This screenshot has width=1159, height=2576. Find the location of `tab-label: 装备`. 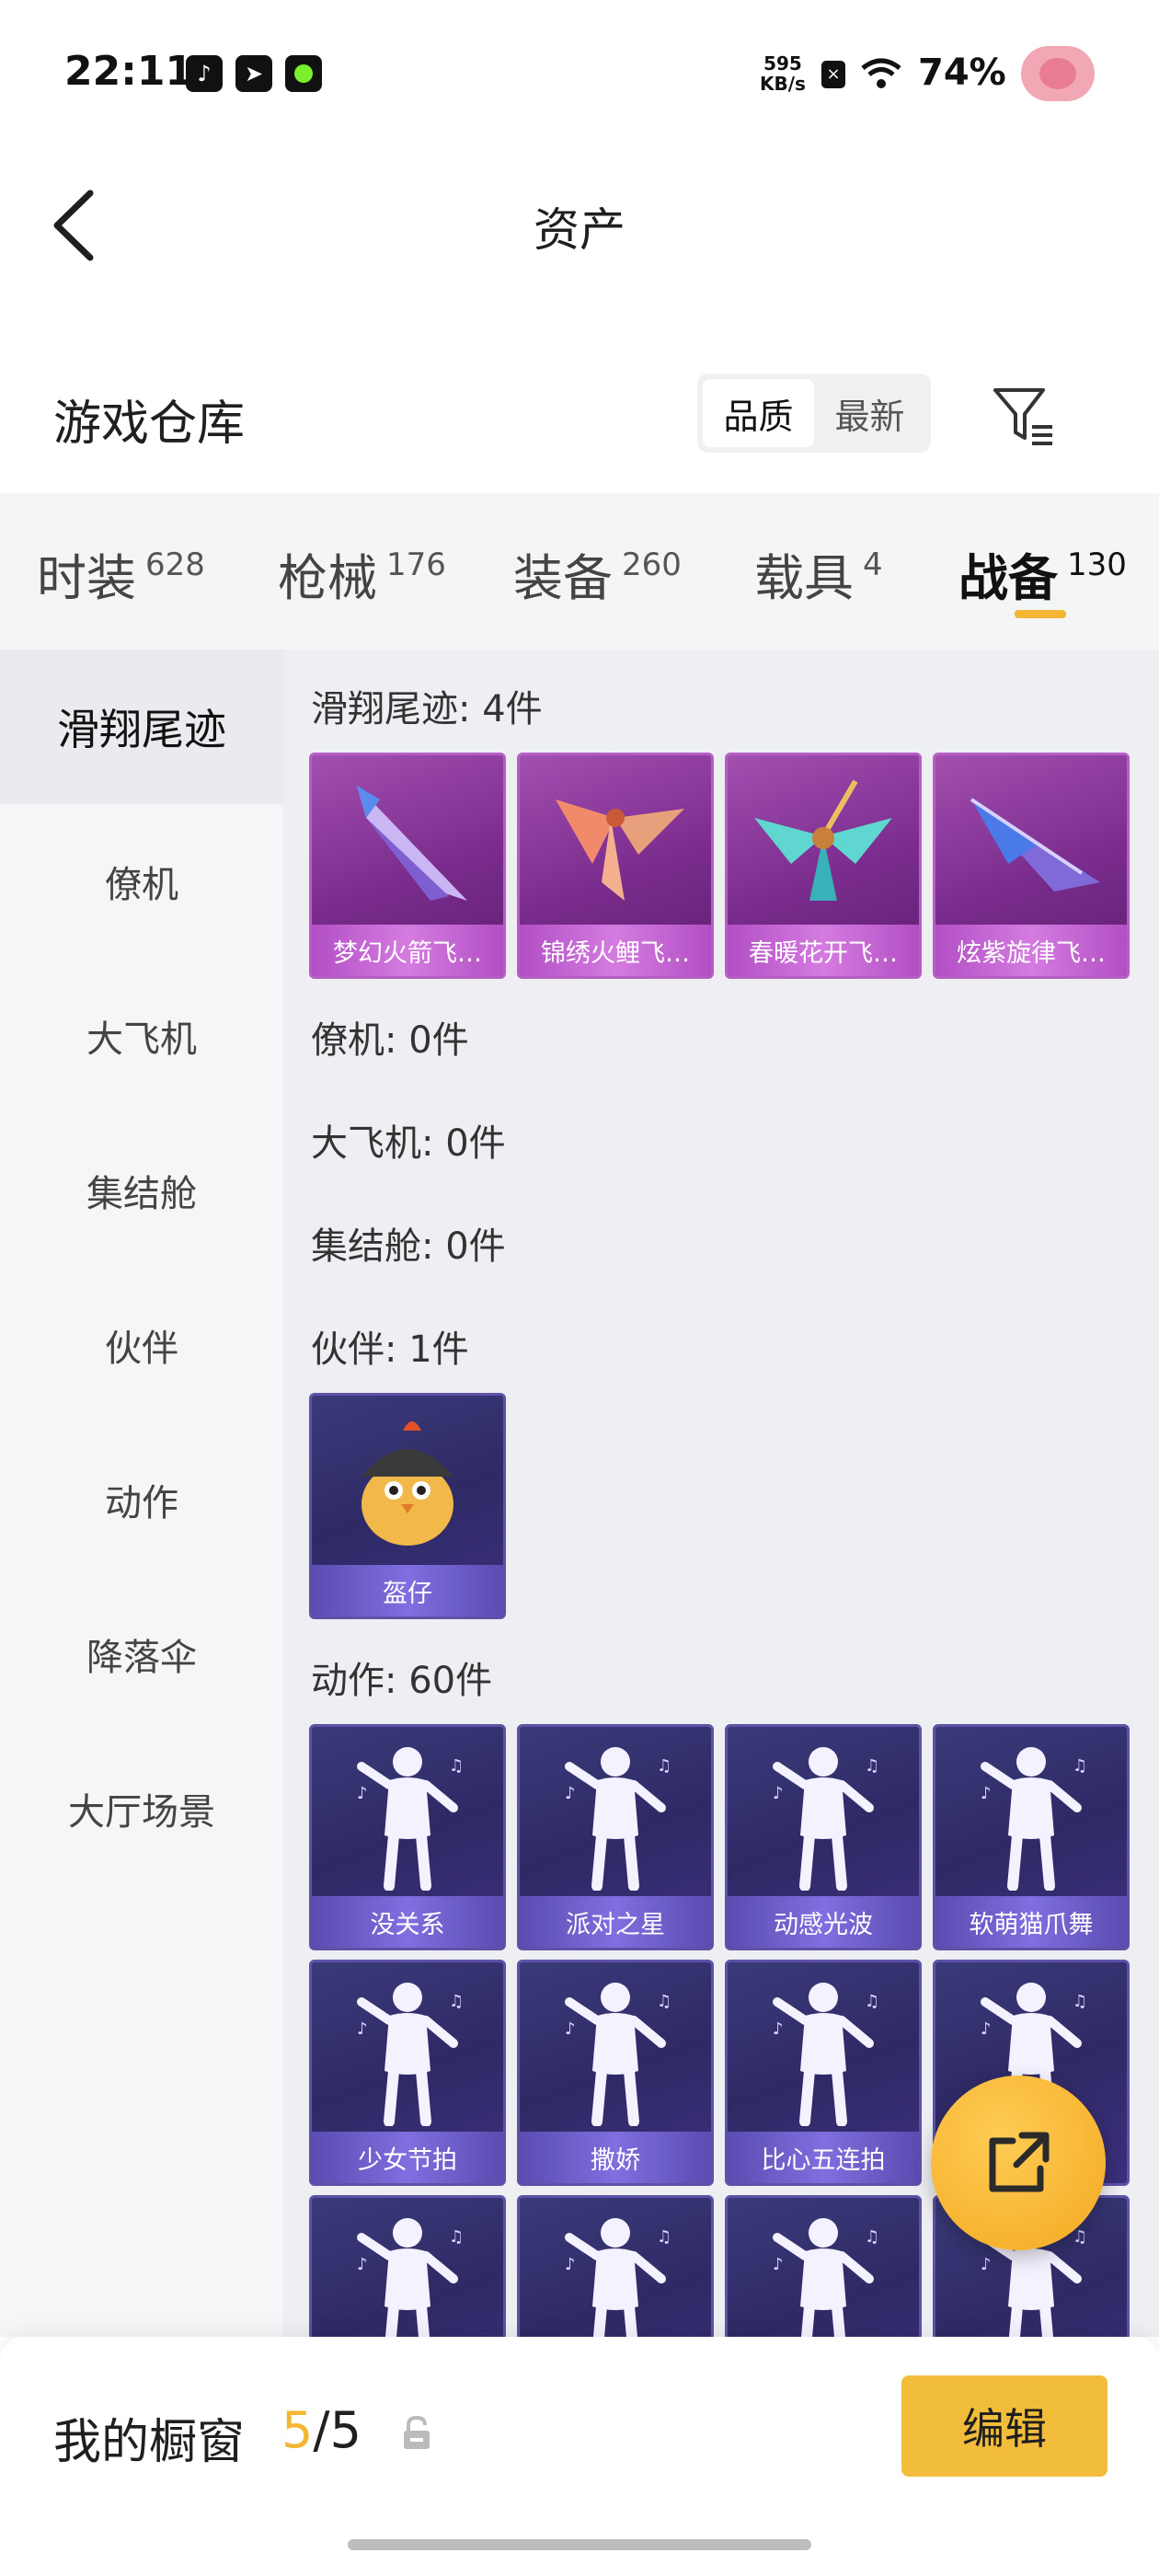

tab-label: 装备 is located at coordinates (563, 578).